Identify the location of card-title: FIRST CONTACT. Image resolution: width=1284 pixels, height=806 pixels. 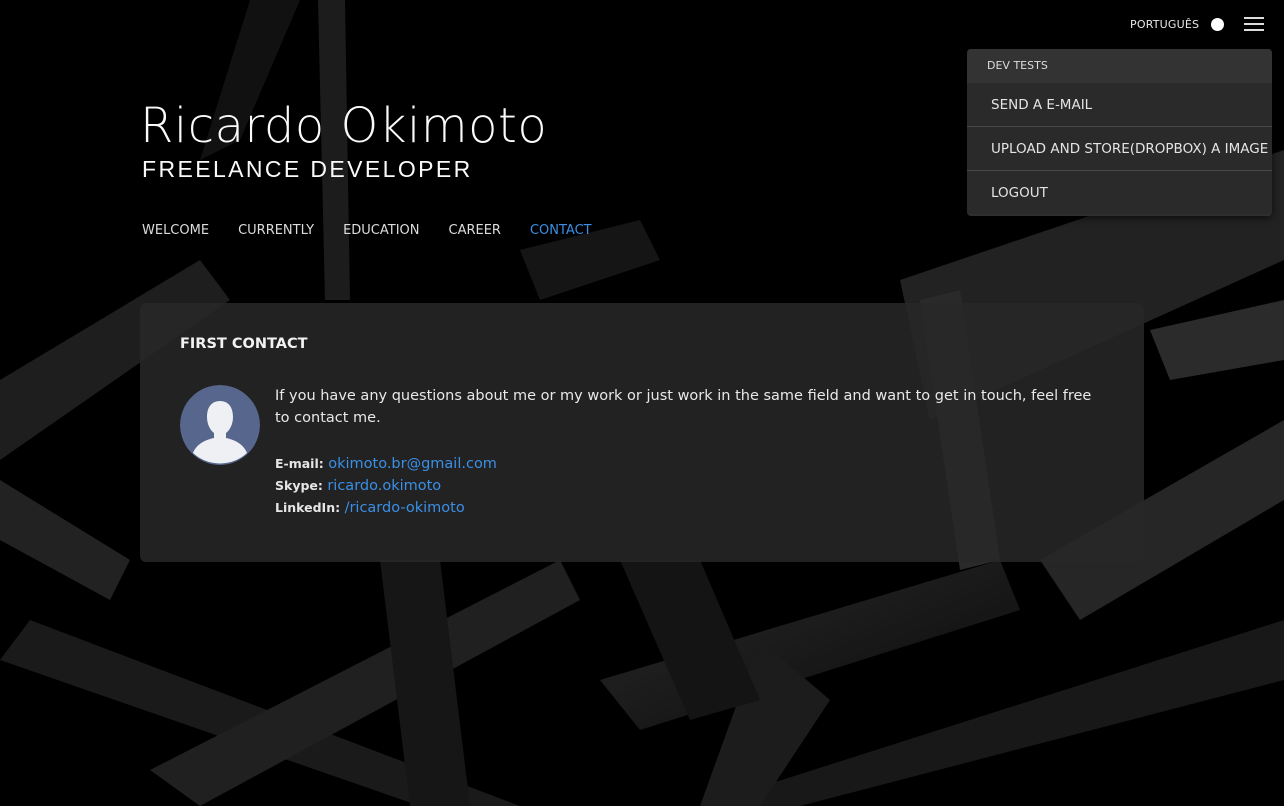
(244, 344).